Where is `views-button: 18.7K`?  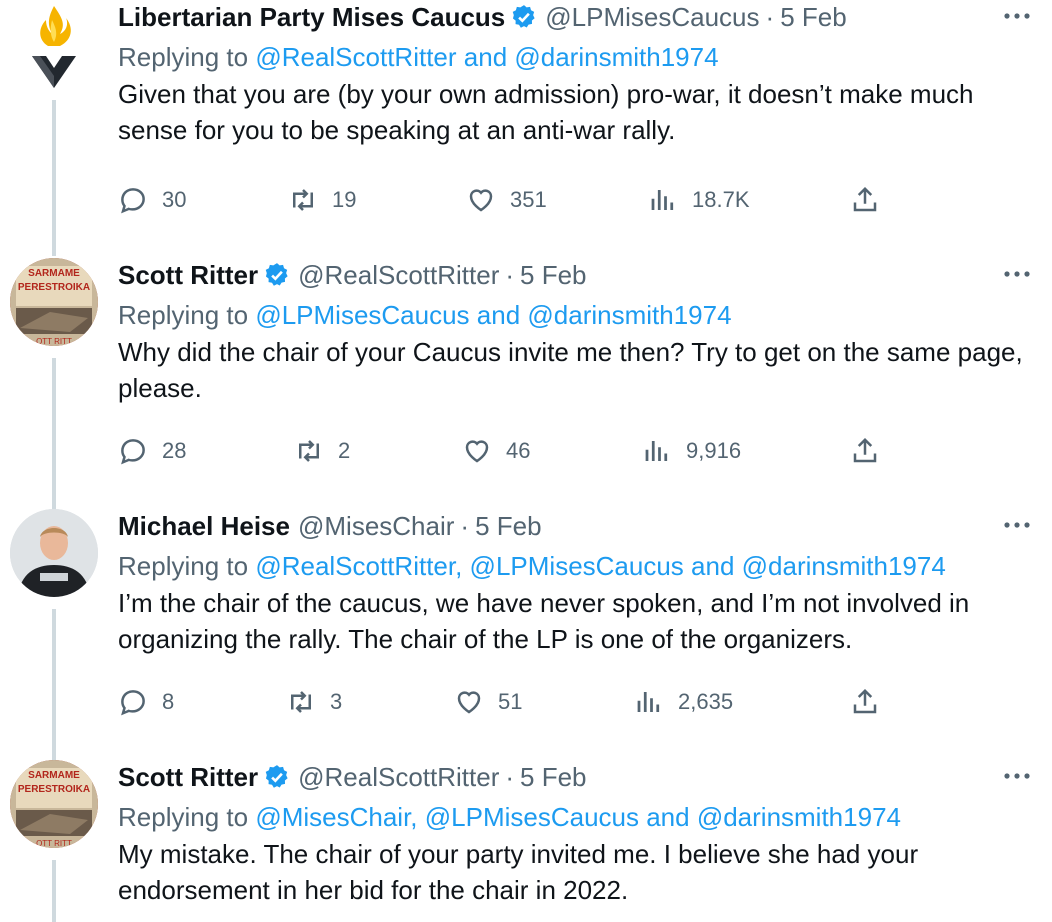 views-button: 18.7K is located at coordinates (699, 200).